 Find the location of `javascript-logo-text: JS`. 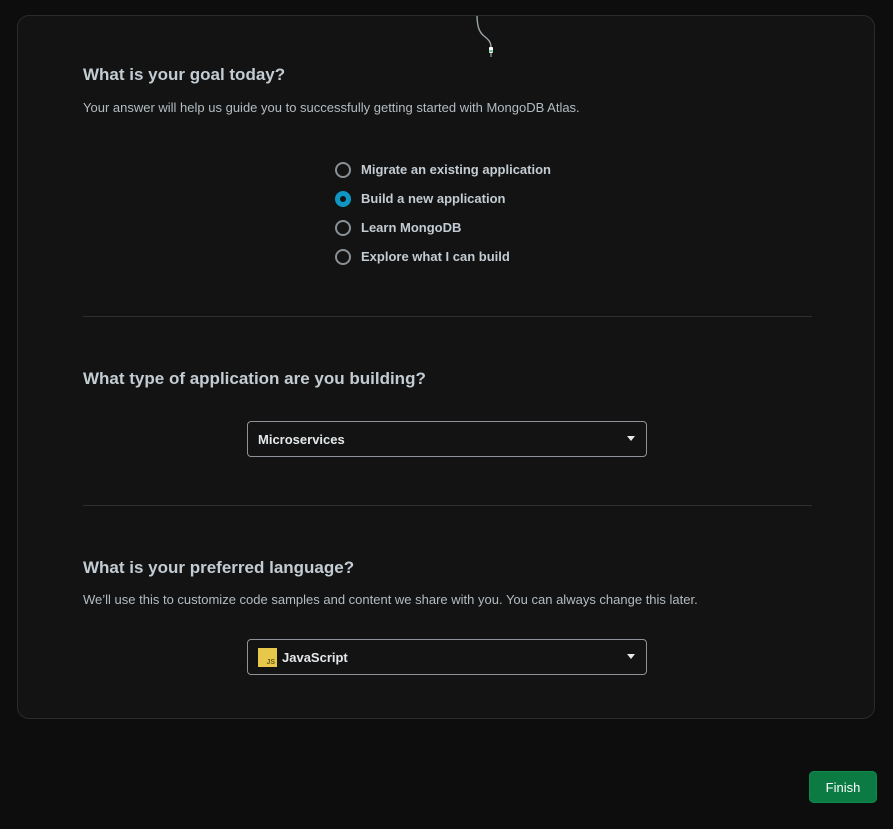

javascript-logo-text: JS is located at coordinates (270, 662).